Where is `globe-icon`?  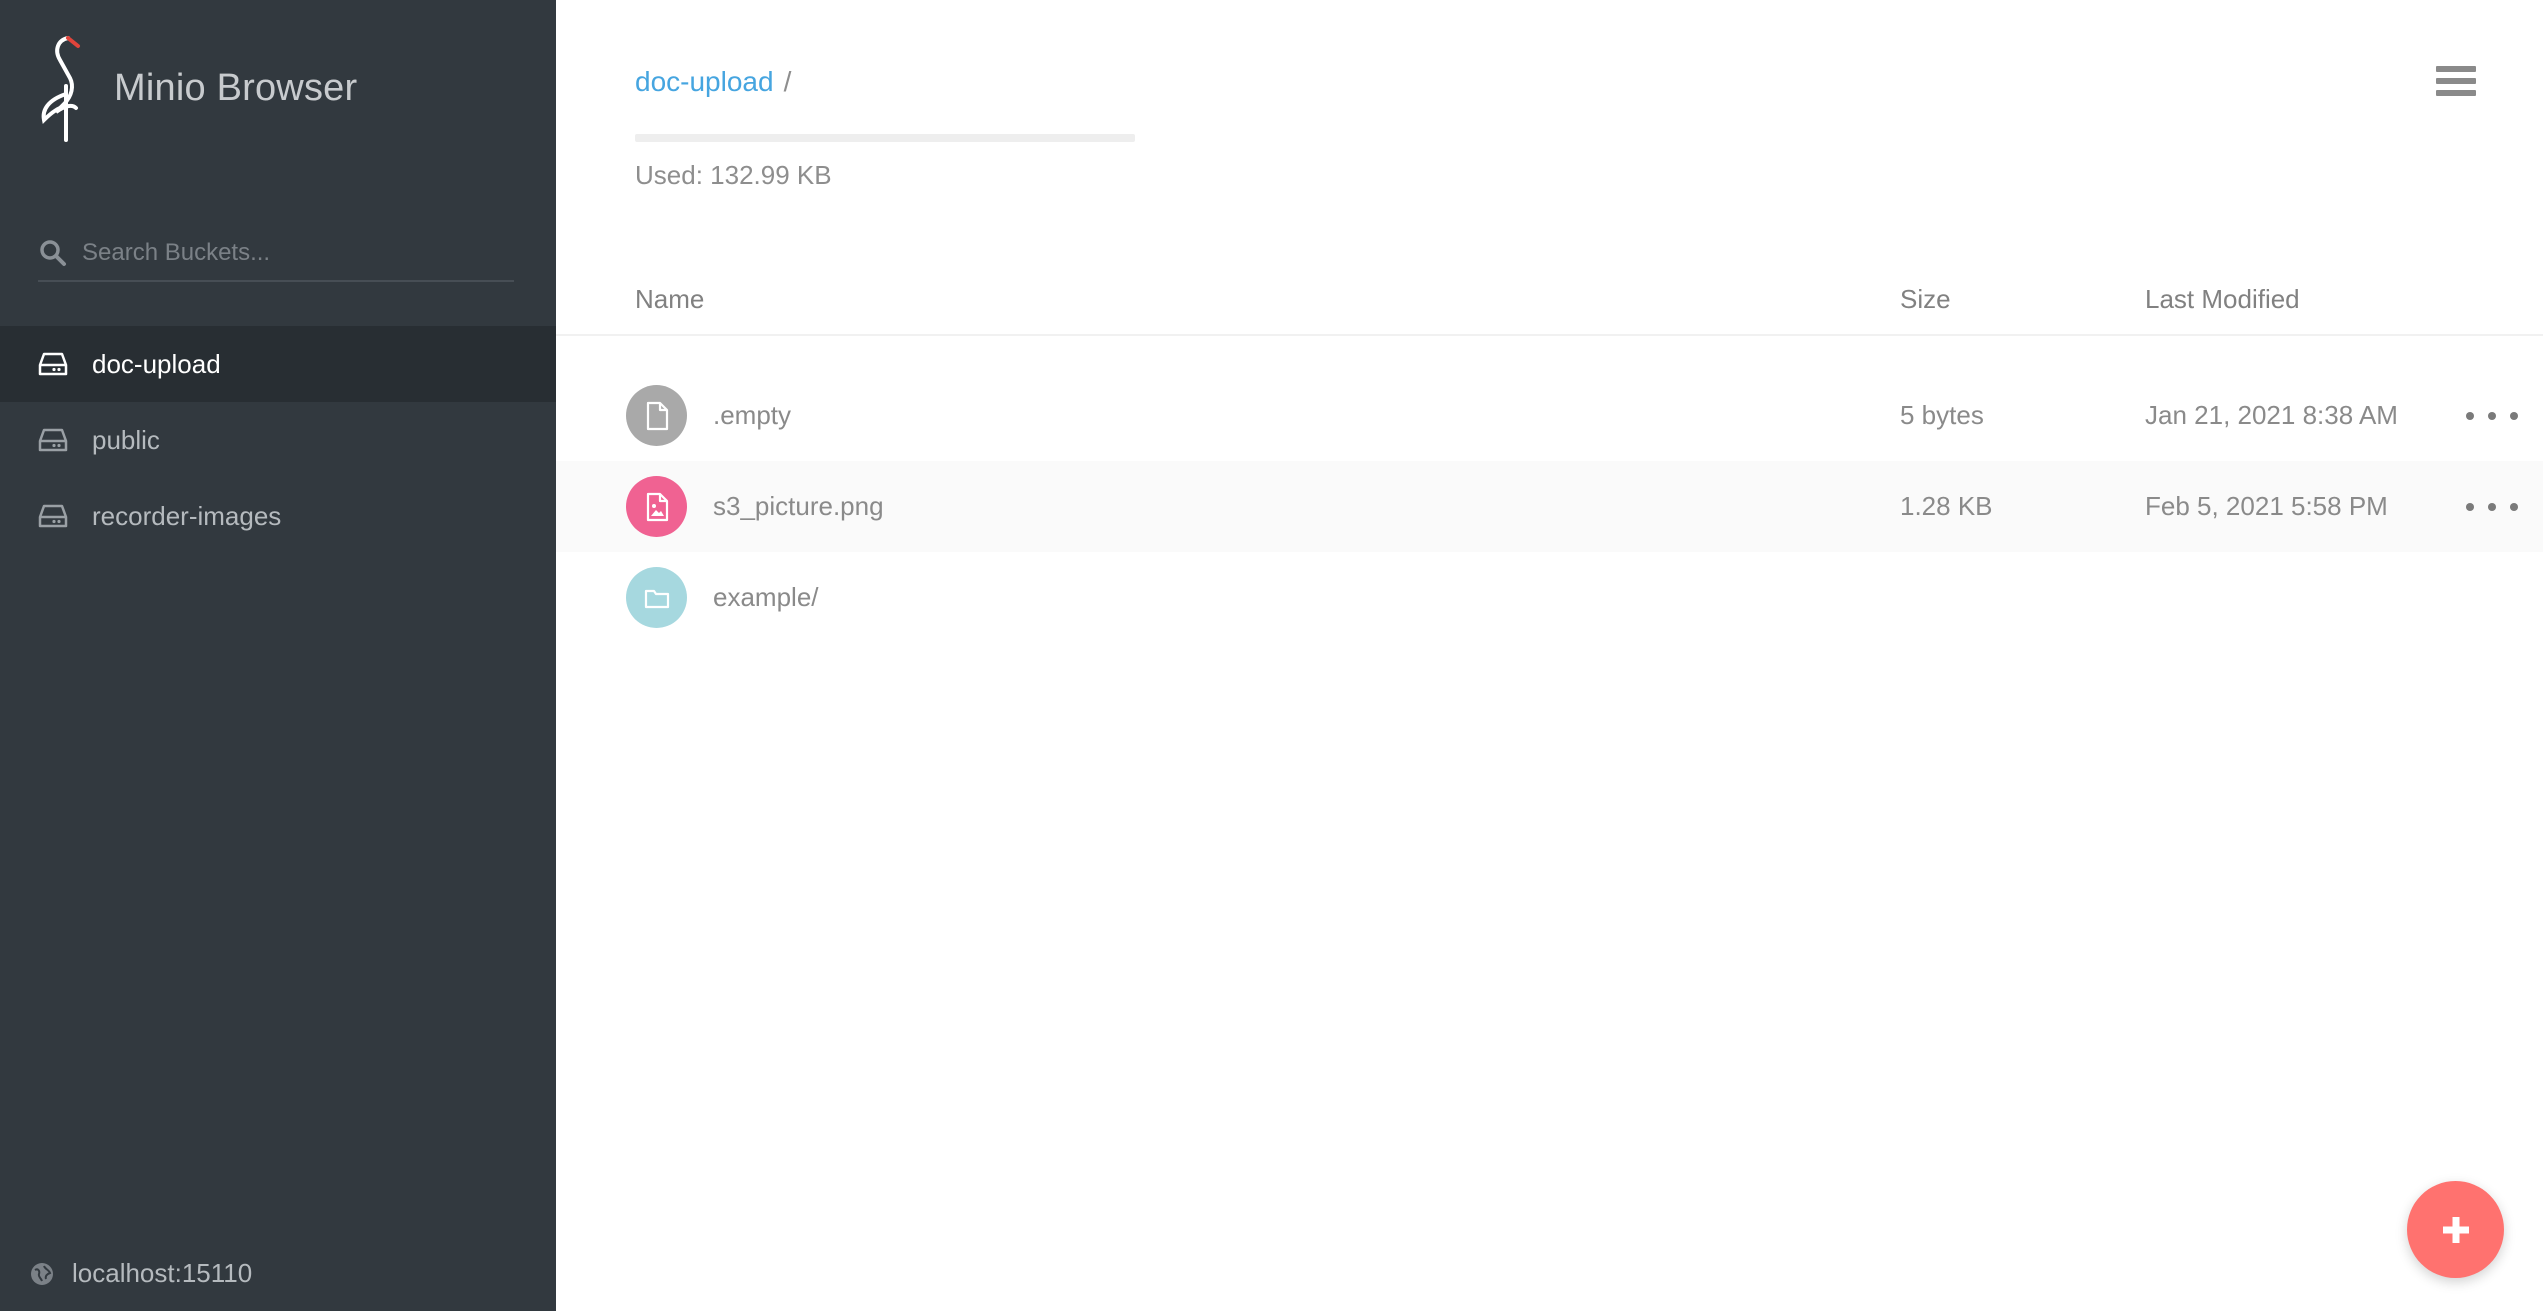
globe-icon is located at coordinates (42, 1273).